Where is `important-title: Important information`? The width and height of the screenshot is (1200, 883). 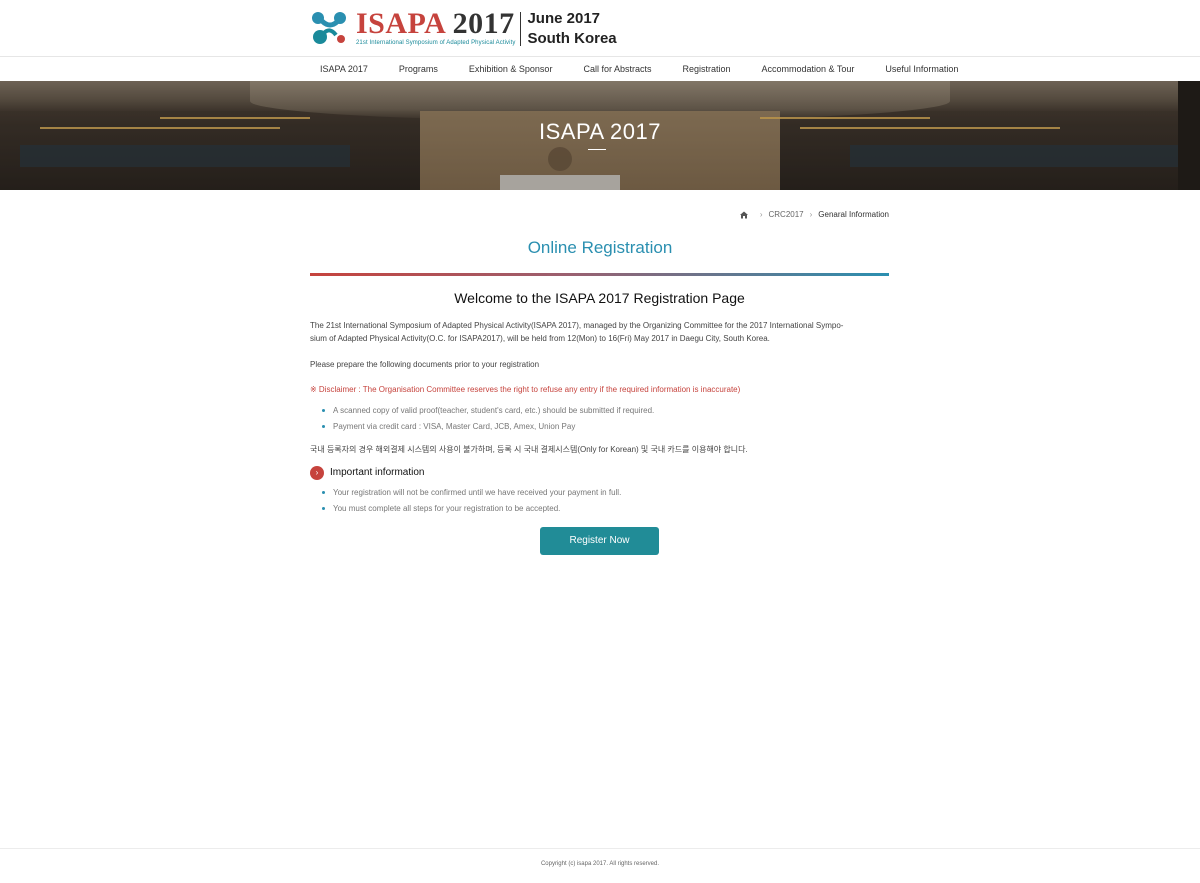
important-title: Important information is located at coordinates (377, 472).